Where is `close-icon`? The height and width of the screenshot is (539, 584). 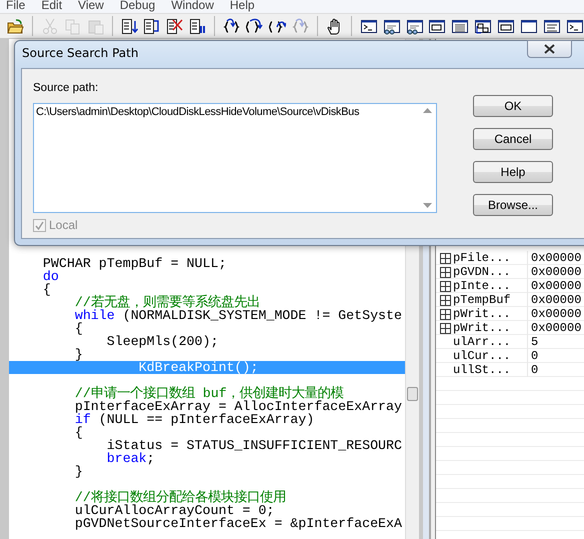
close-icon is located at coordinates (549, 49).